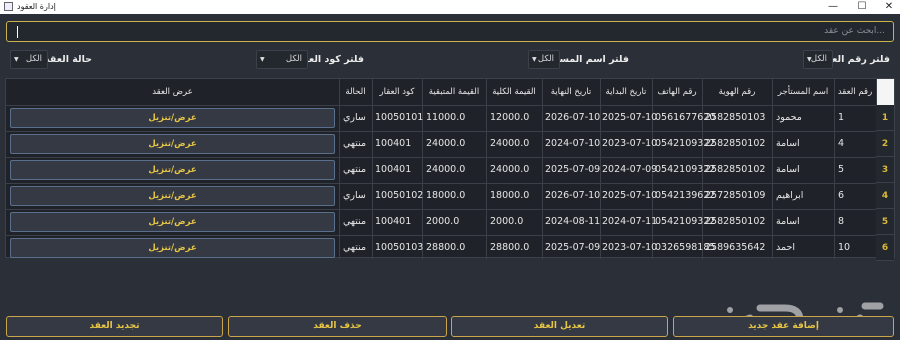 This screenshot has height=340, width=900. What do you see at coordinates (399, 248) in the screenshot?
I see `cell-property-code: 10050103` at bounding box center [399, 248].